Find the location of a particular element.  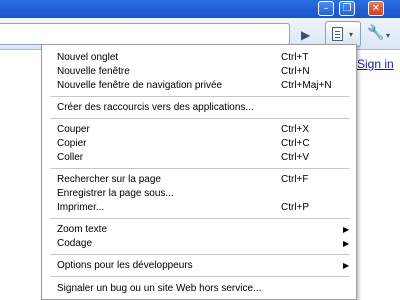

minimize-icon: – is located at coordinates (326, 8).